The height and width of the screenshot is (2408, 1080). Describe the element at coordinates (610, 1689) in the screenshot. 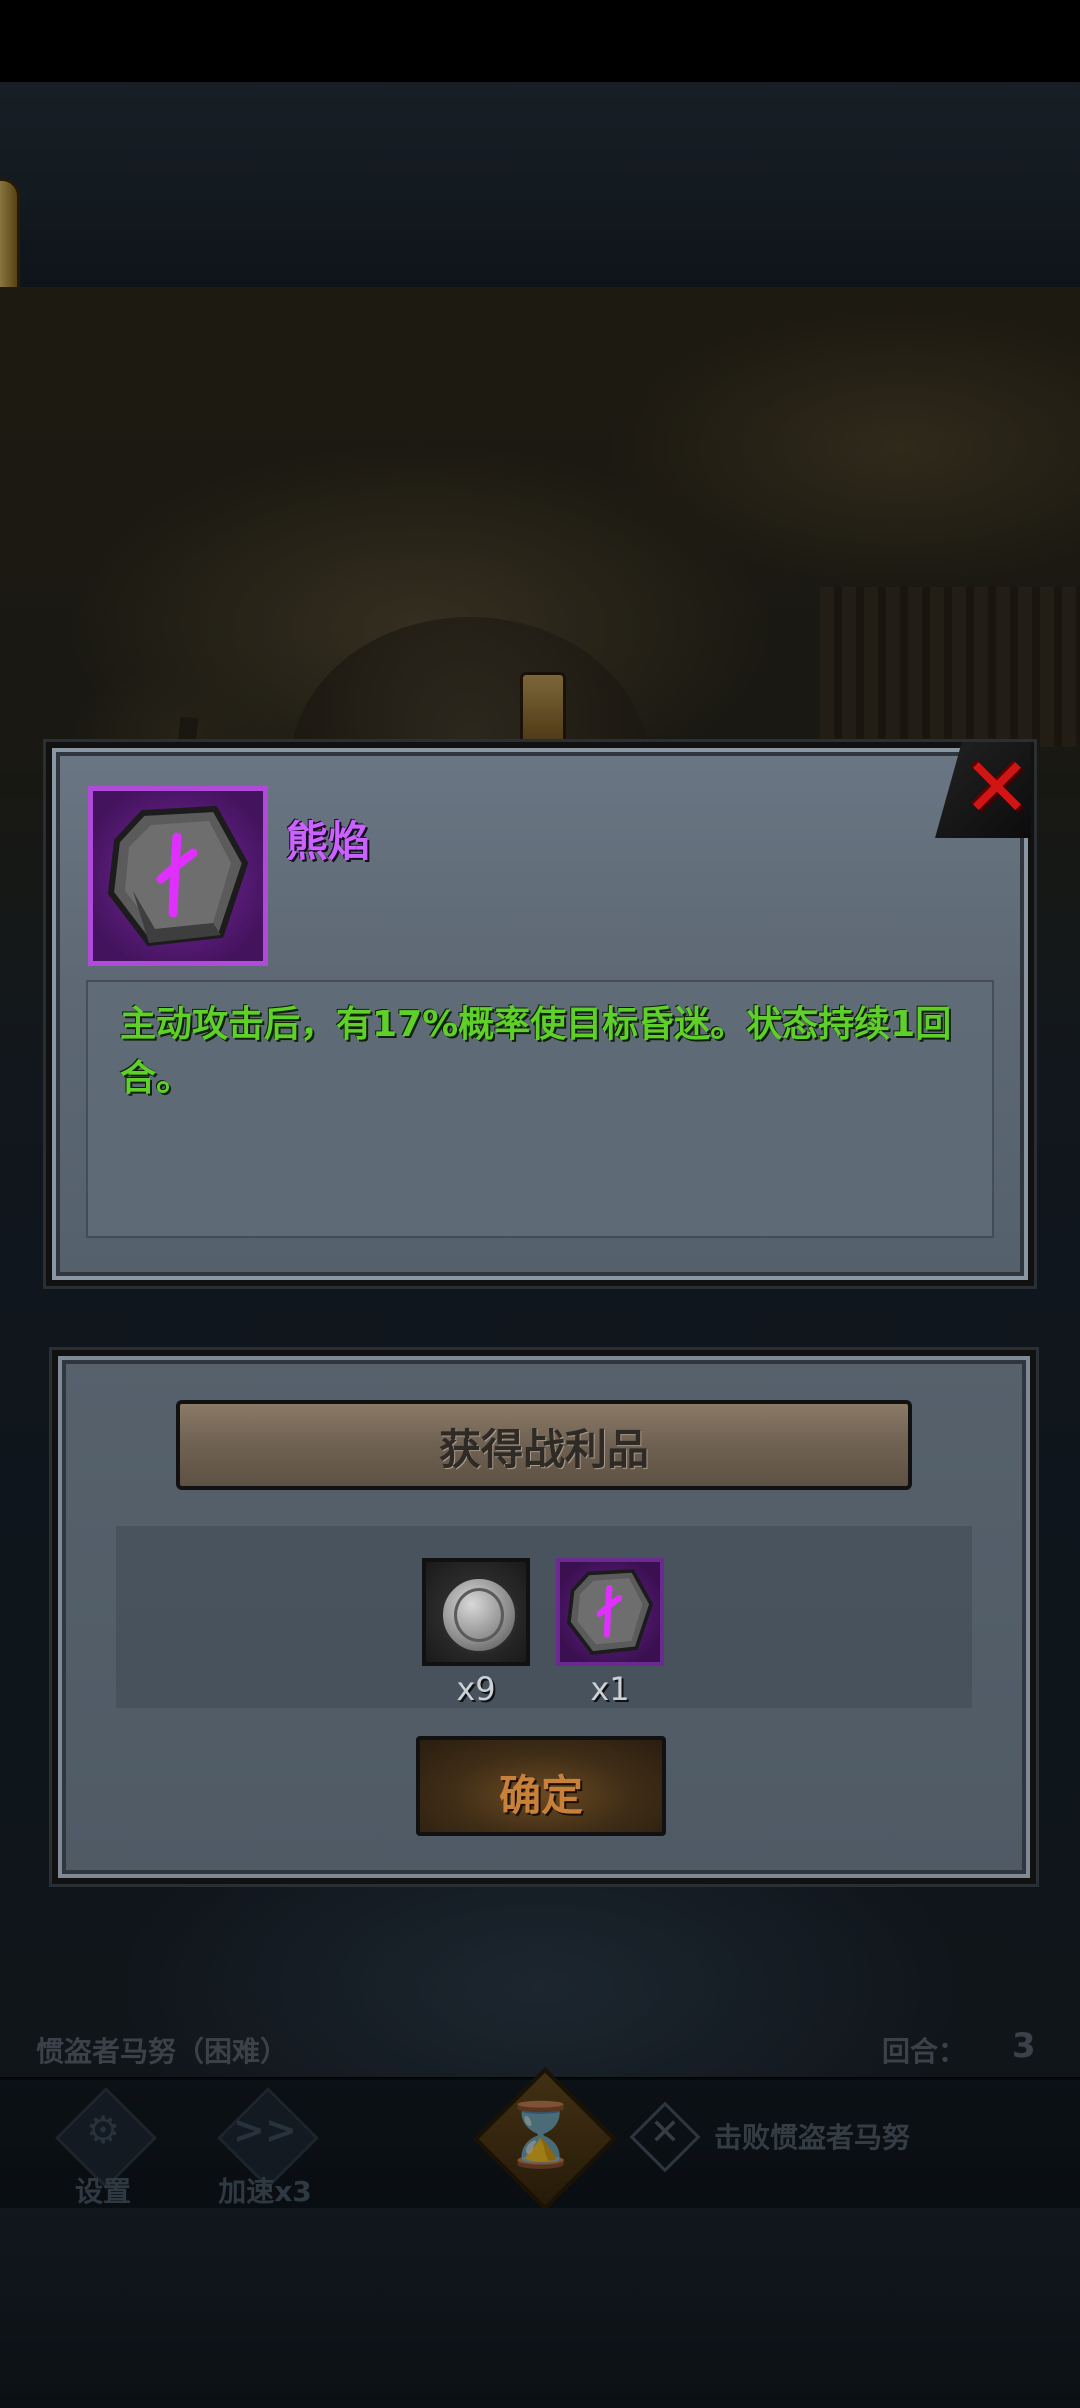

I see `loot-item-rune-count: x1` at that location.